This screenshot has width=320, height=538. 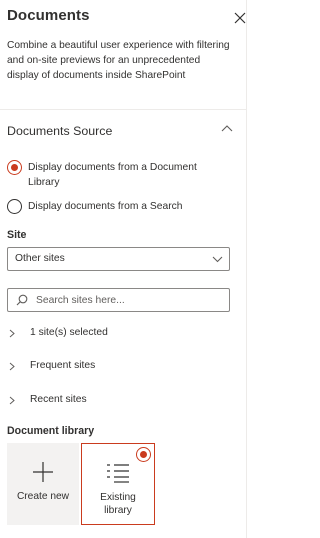 I want to click on documents-source-group-header: Documents Source, so click(x=122, y=131).